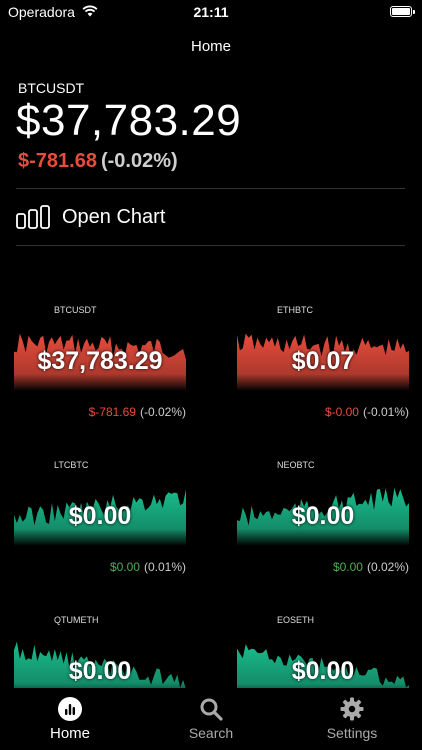  Describe the element at coordinates (129, 120) in the screenshot. I see `selected-price: $37,783.29` at that location.